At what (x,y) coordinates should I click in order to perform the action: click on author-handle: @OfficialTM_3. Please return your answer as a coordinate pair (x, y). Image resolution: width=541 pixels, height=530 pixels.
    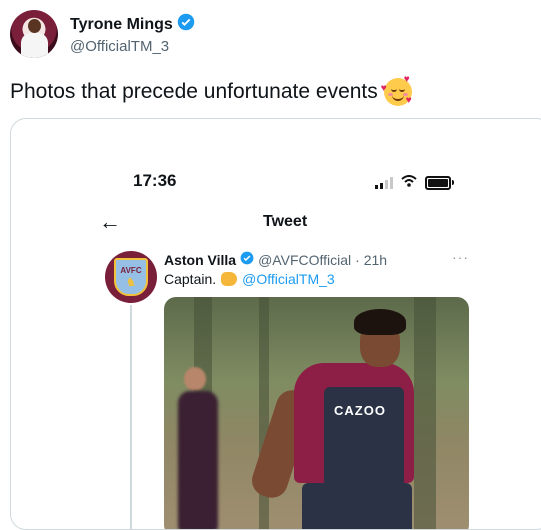
    Looking at the image, I should click on (132, 46).